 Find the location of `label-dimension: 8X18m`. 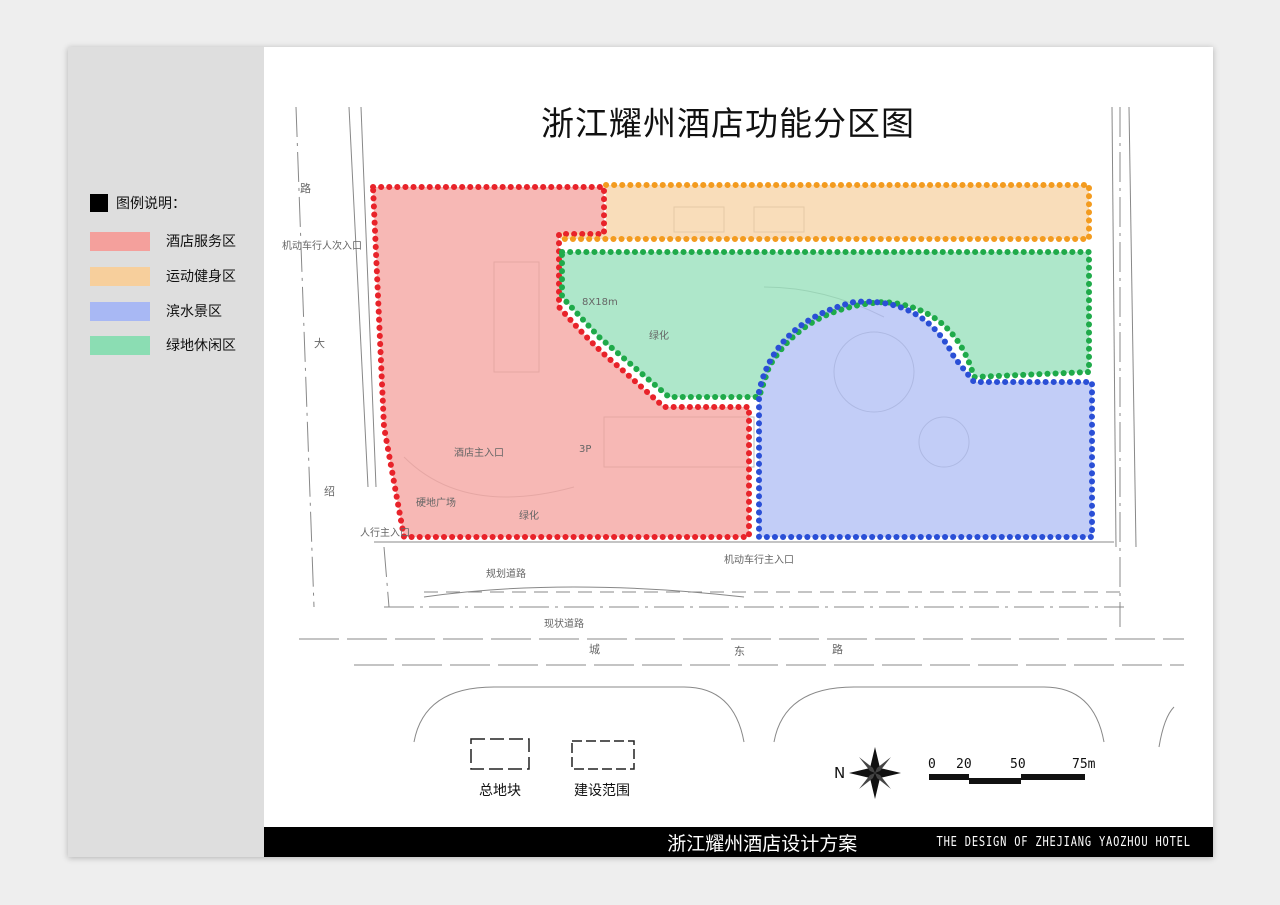

label-dimension: 8X18m is located at coordinates (600, 302).